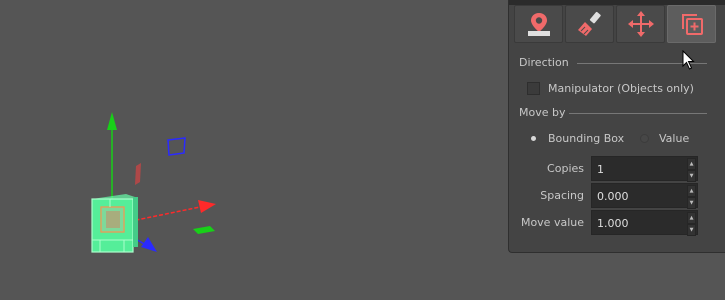 This screenshot has height=300, width=725. Describe the element at coordinates (644, 169) in the screenshot. I see `copies-input: 1 ▲ ▼` at that location.